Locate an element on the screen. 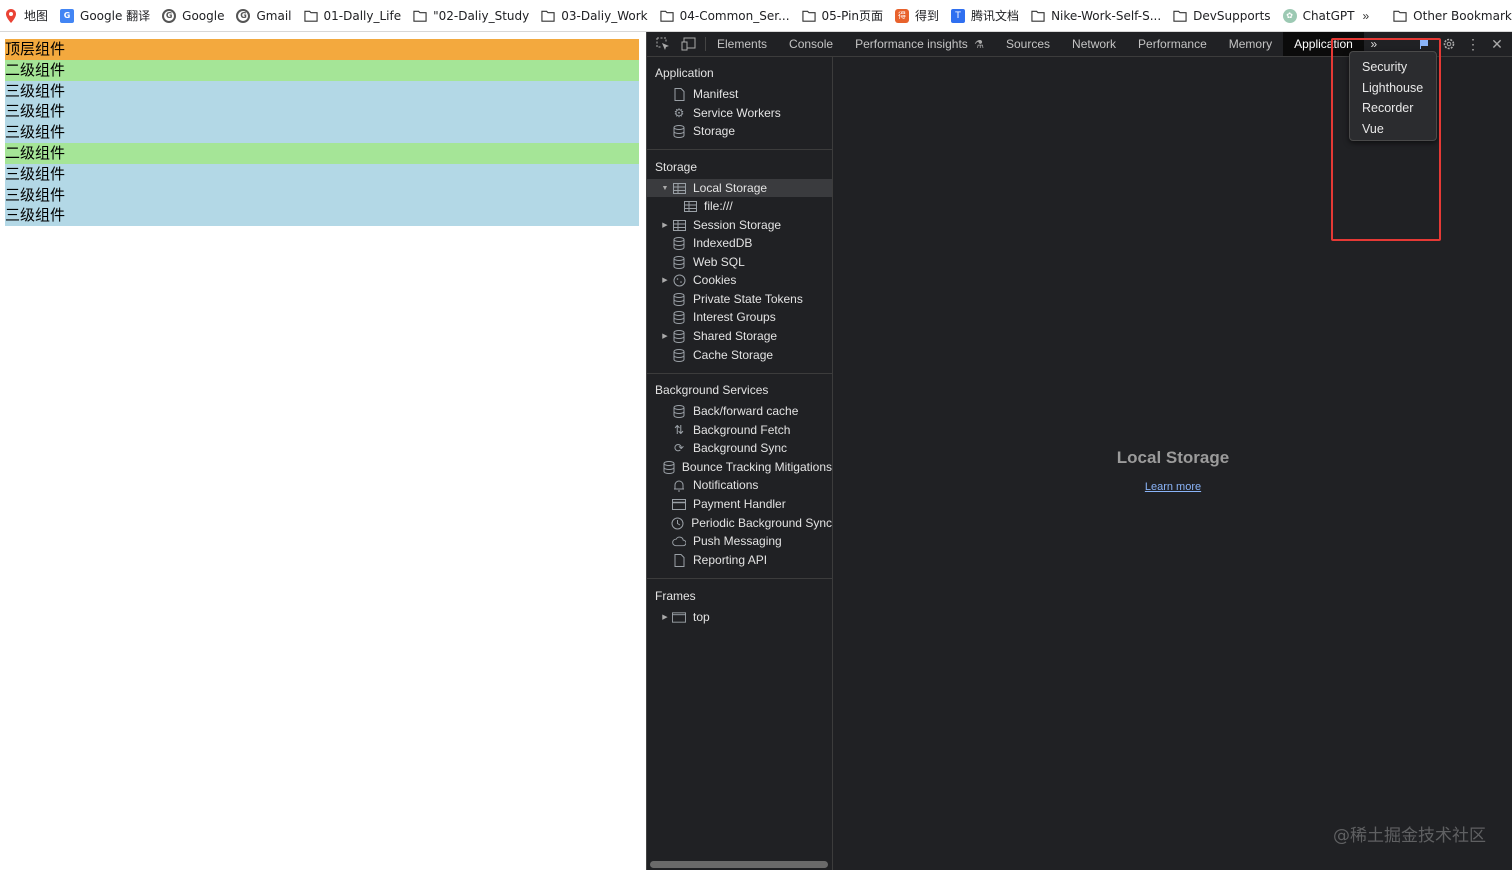 Image resolution: width=1512 pixels, height=870 pixels. sidebar-item-label: Push Messaging is located at coordinates (737, 541).